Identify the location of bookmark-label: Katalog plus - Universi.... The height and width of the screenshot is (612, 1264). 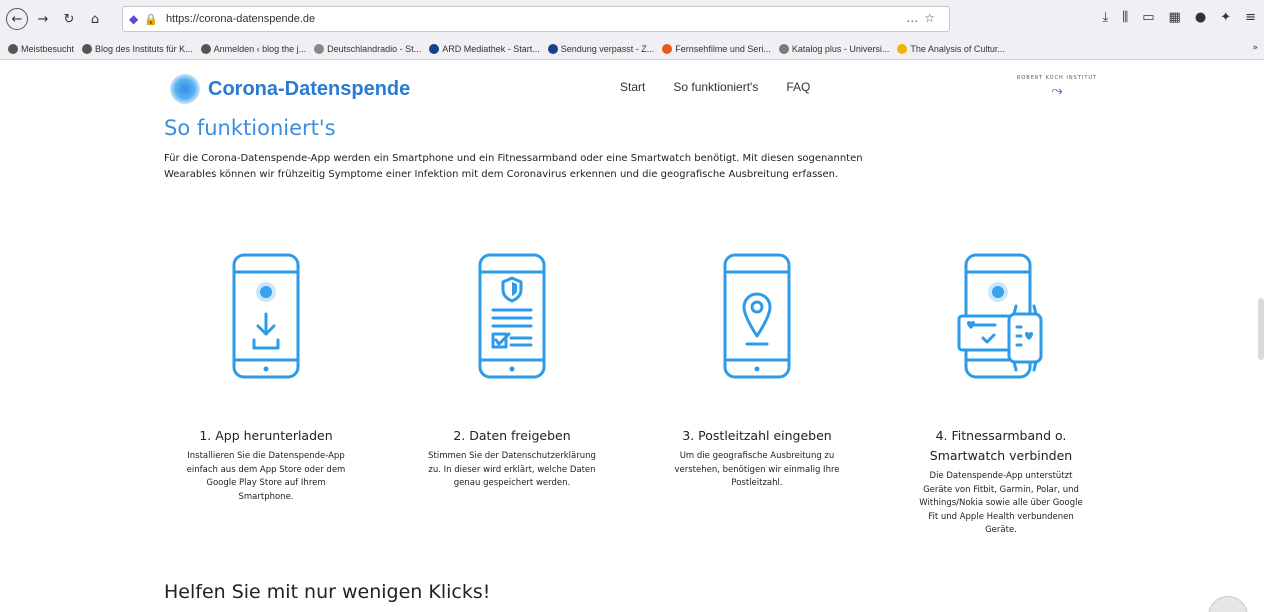
(840, 48).